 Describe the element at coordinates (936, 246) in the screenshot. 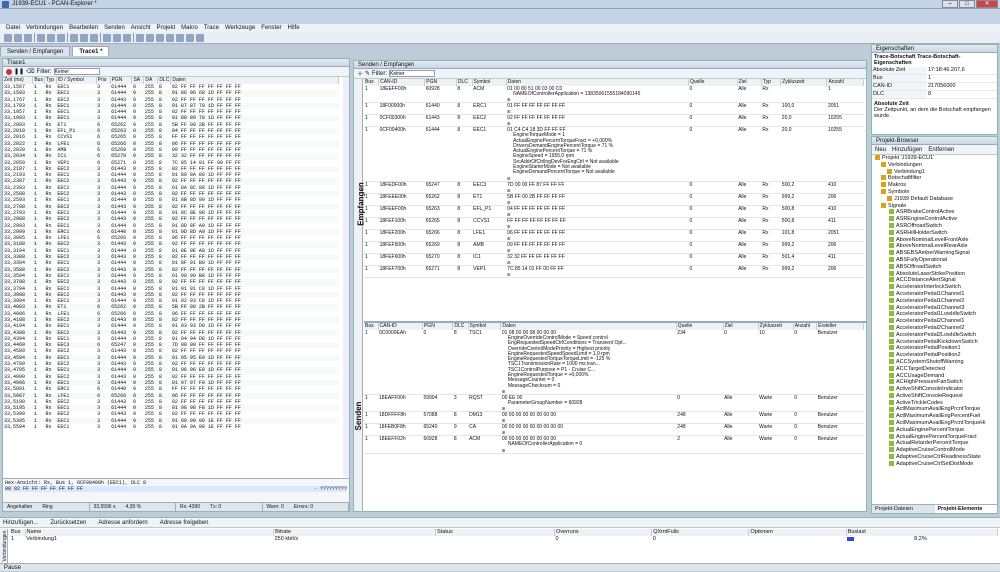

I see `signal-node: AboveNominalLevelRearAxle` at that location.